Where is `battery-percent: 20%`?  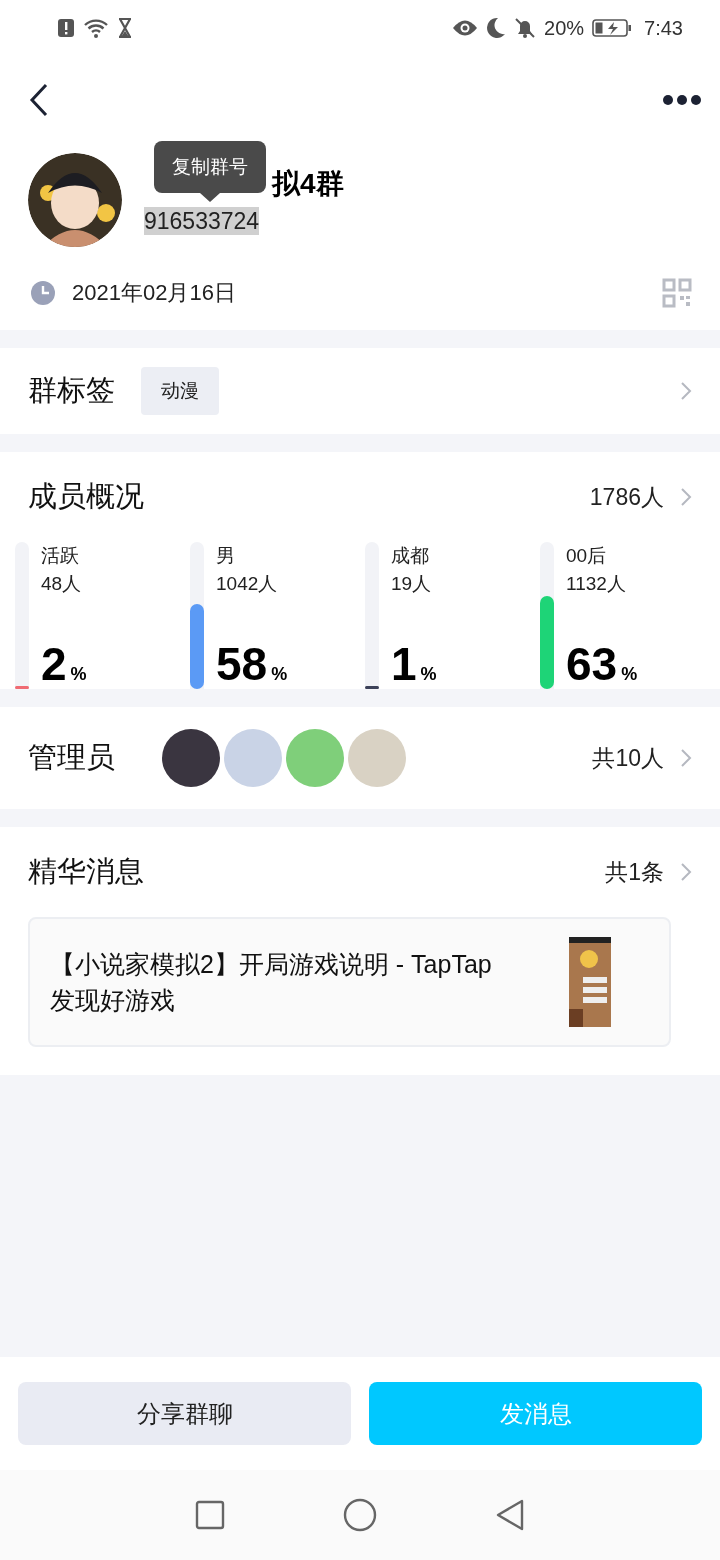 battery-percent: 20% is located at coordinates (564, 28).